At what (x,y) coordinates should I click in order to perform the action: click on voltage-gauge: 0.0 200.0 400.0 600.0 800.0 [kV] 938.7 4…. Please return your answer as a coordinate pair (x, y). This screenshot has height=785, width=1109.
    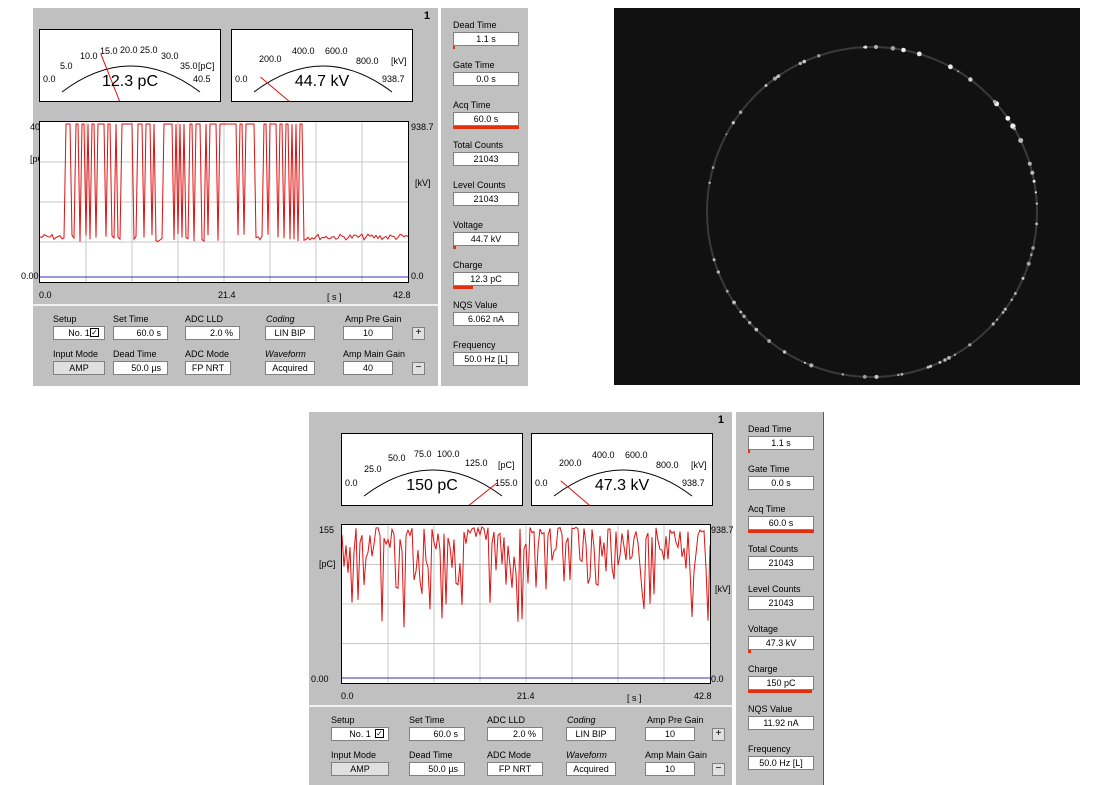
    Looking at the image, I should click on (322, 65).